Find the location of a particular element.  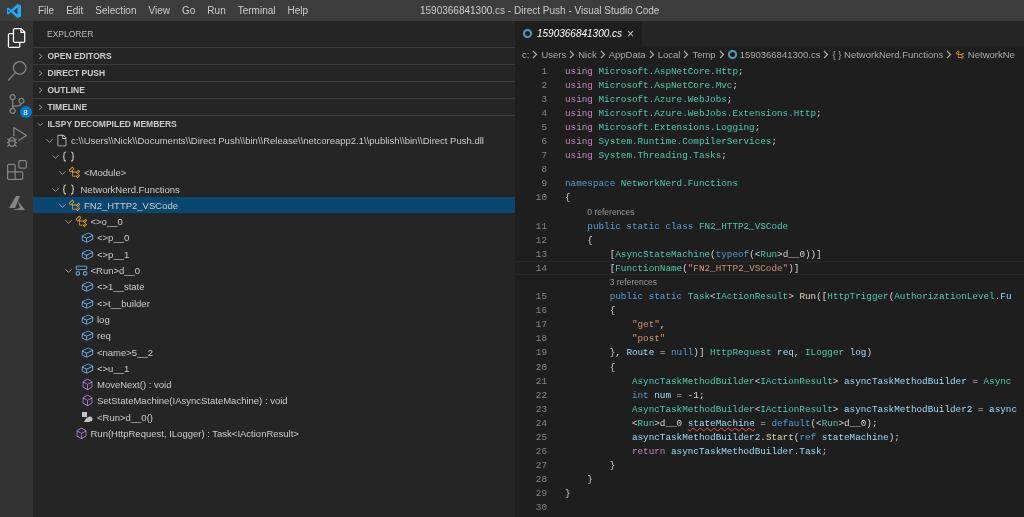

section-header: ILSPY DECOMPILED MEMBERS is located at coordinates (274, 123).